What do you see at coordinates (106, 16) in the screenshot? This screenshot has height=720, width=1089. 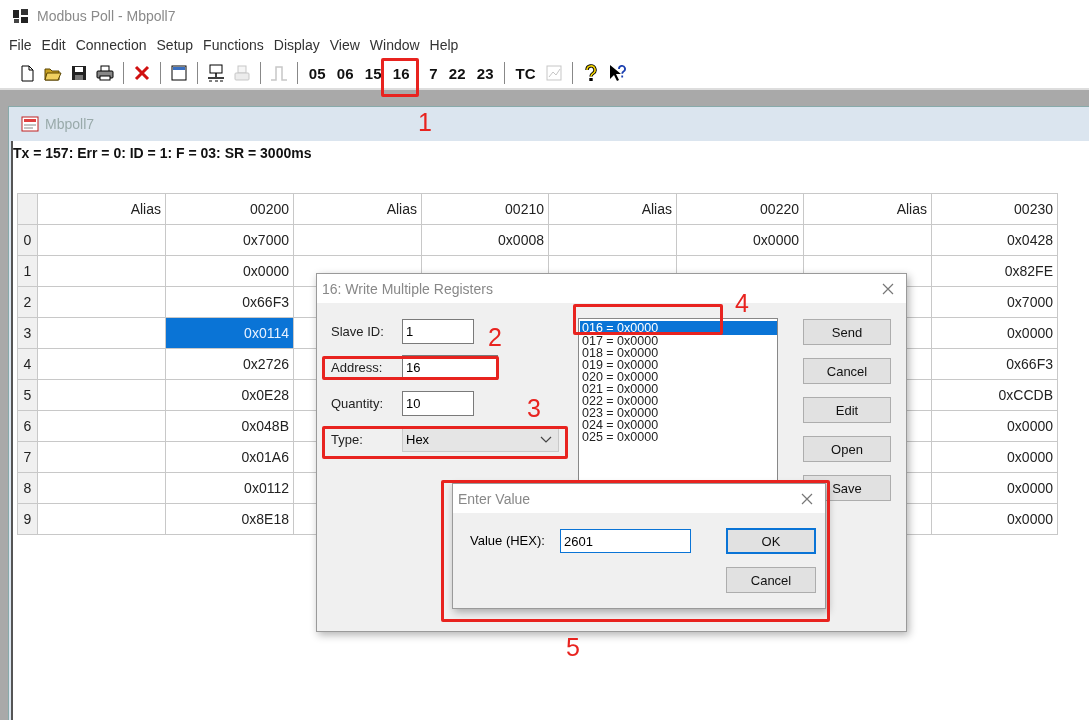 I see `window-title: Modbus Poll - Mbpoll7` at bounding box center [106, 16].